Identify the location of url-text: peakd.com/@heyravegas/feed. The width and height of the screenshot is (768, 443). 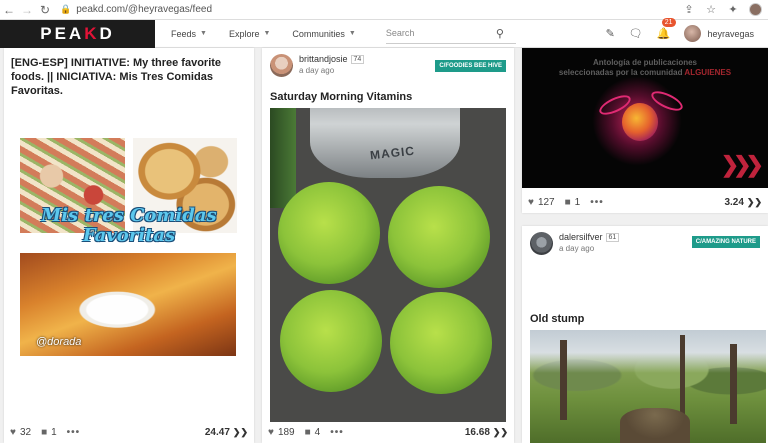
(144, 9).